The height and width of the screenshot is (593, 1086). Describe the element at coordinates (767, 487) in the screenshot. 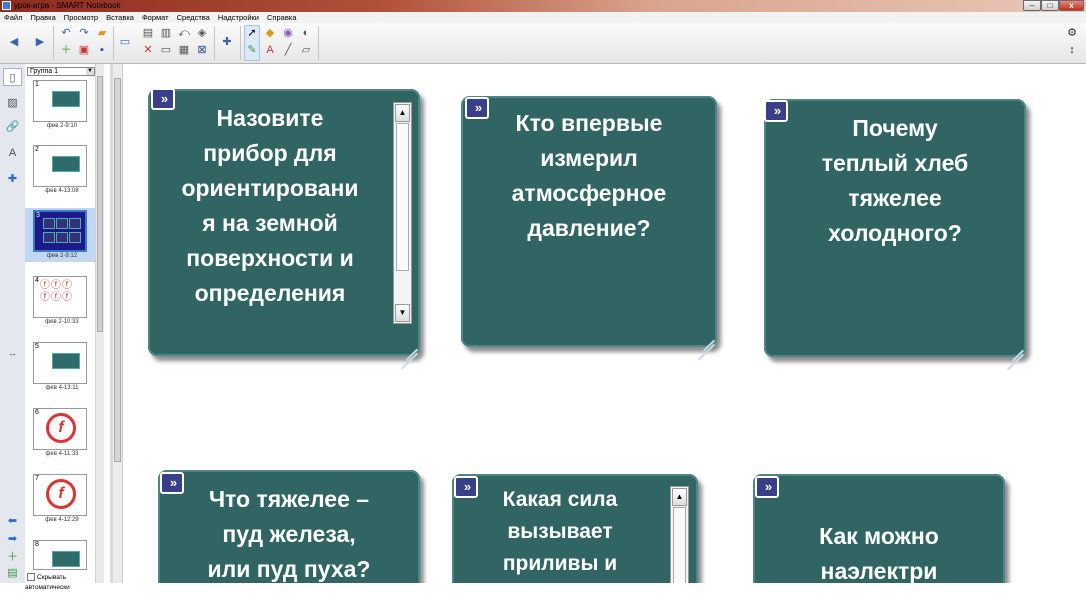

I see `double-chevron-icon: »` at that location.